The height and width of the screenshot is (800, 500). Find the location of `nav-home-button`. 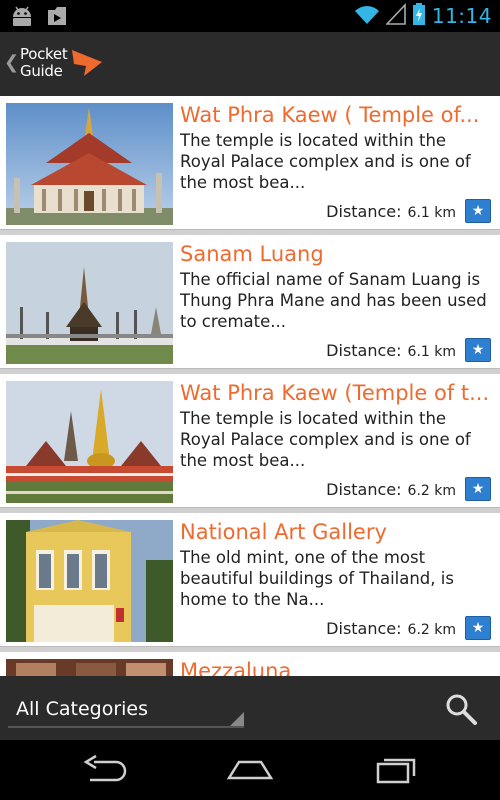

nav-home-button is located at coordinates (250, 770).